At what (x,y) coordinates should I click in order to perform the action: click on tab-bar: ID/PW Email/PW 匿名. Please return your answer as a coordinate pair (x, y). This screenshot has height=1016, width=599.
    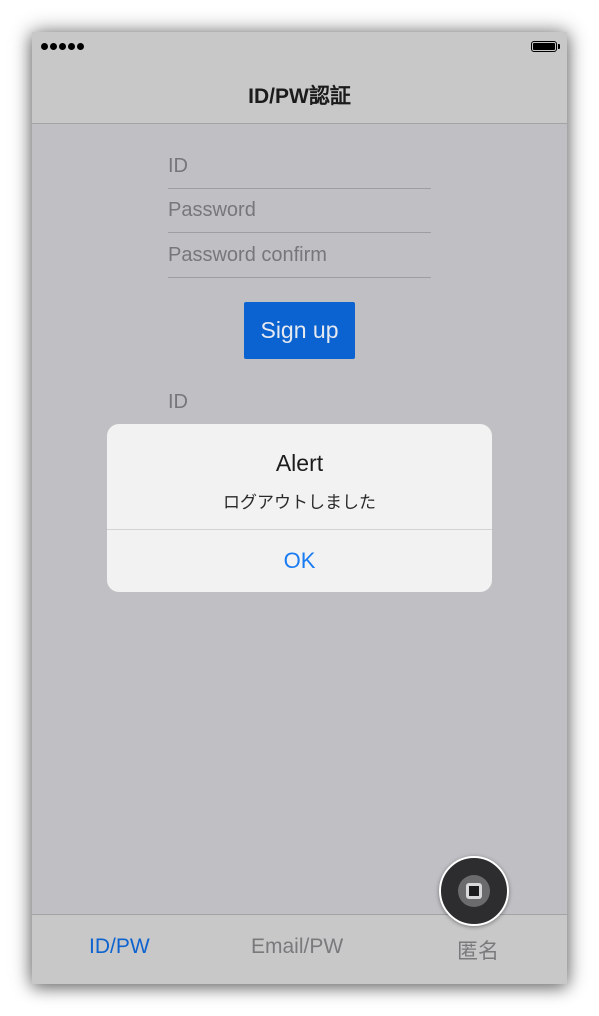
    Looking at the image, I should click on (299, 949).